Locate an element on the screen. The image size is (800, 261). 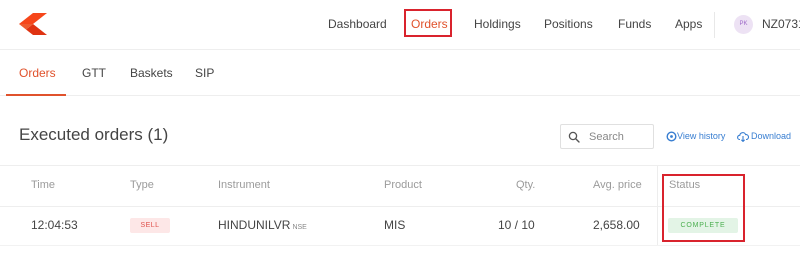
highlight-box-status is located at coordinates (703, 208).